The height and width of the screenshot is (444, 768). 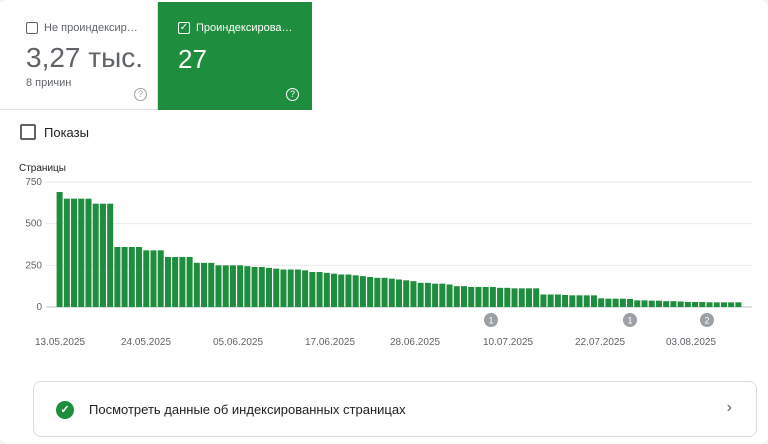 What do you see at coordinates (32, 28) in the screenshot?
I see `unindexed-checkbox` at bounding box center [32, 28].